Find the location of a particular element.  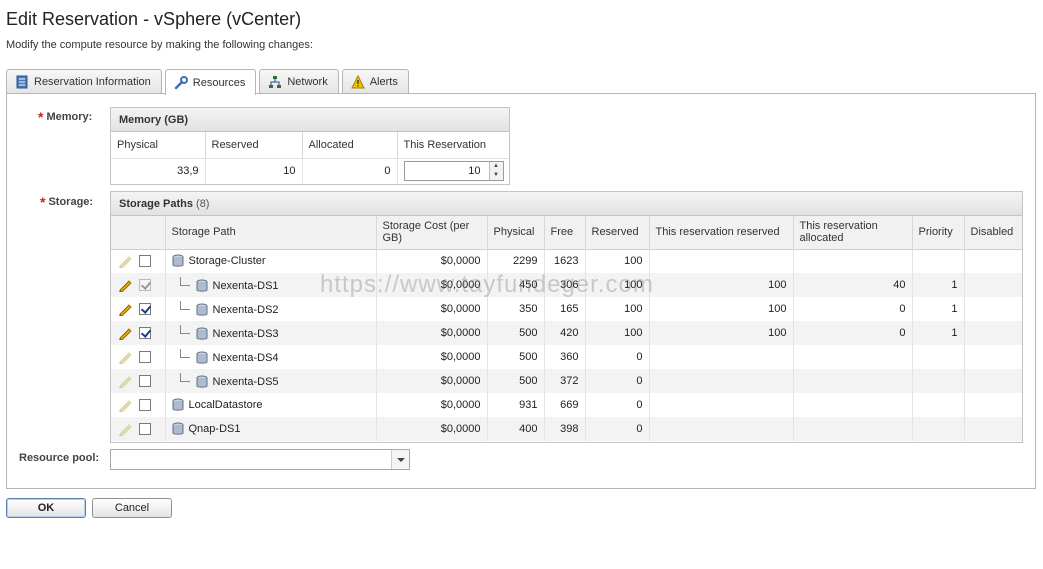

table-row: Nexenta-DS3 $0,0000 500 420 100 100 0 1 is located at coordinates (566, 333).